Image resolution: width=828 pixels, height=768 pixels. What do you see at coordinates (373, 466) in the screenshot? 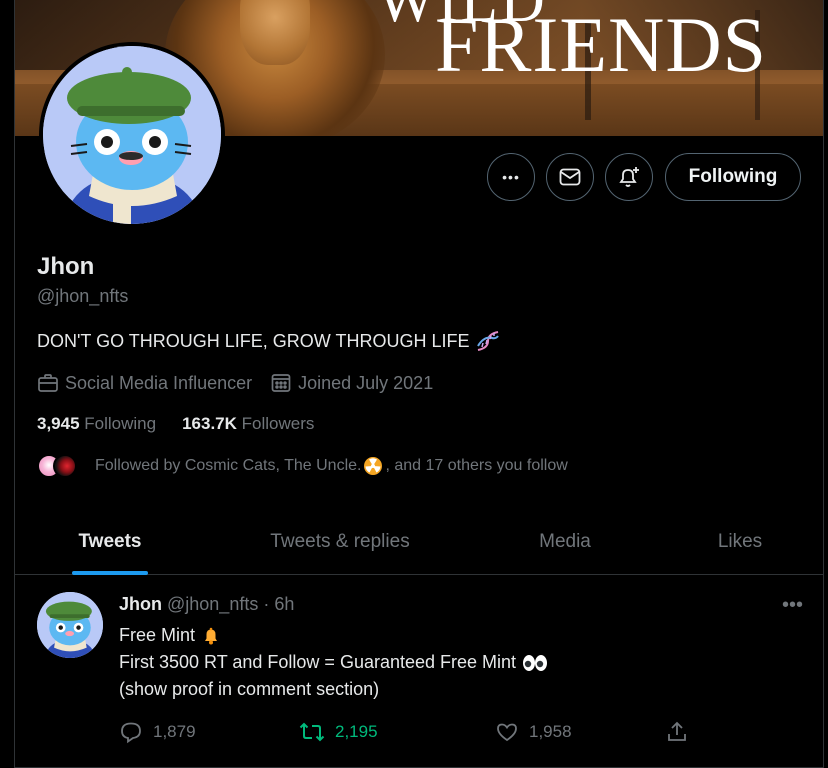
I see `radioactive-icon` at bounding box center [373, 466].